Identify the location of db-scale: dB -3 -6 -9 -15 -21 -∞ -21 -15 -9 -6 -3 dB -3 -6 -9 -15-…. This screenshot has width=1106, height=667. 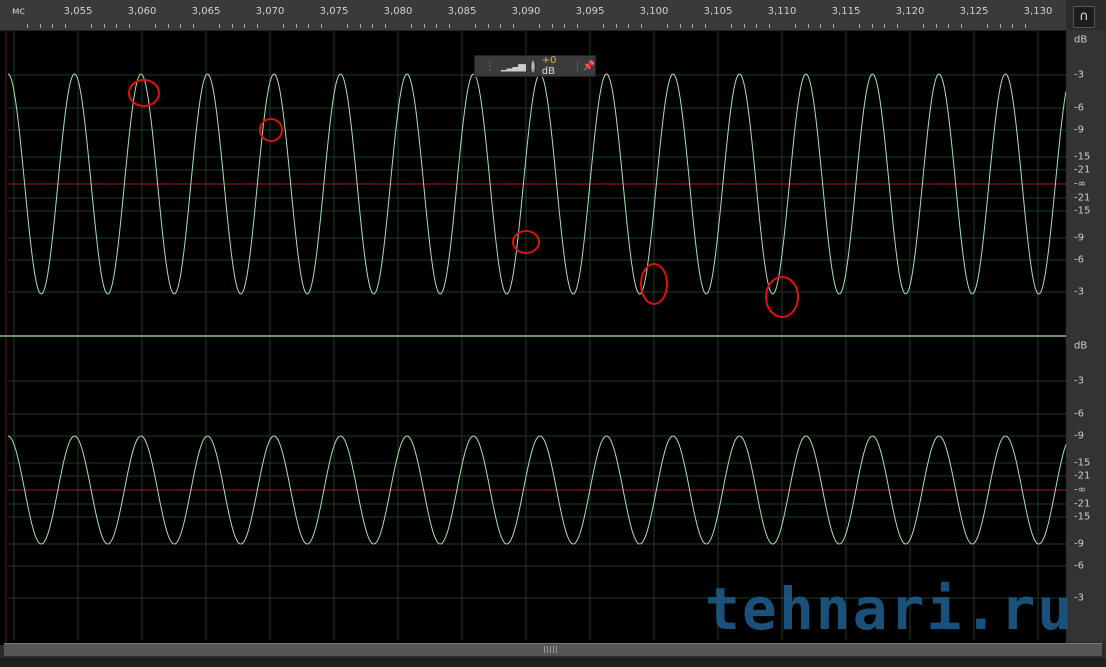
(1086, 336).